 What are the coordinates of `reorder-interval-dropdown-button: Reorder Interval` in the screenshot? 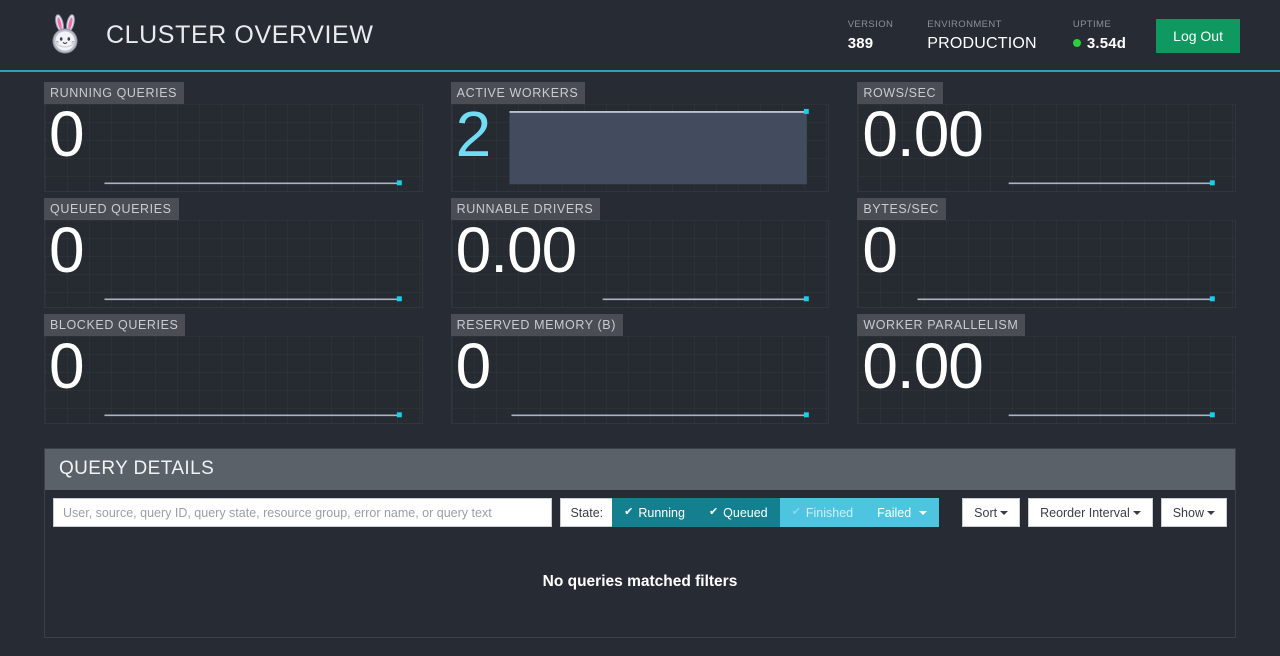 It's located at (1090, 512).